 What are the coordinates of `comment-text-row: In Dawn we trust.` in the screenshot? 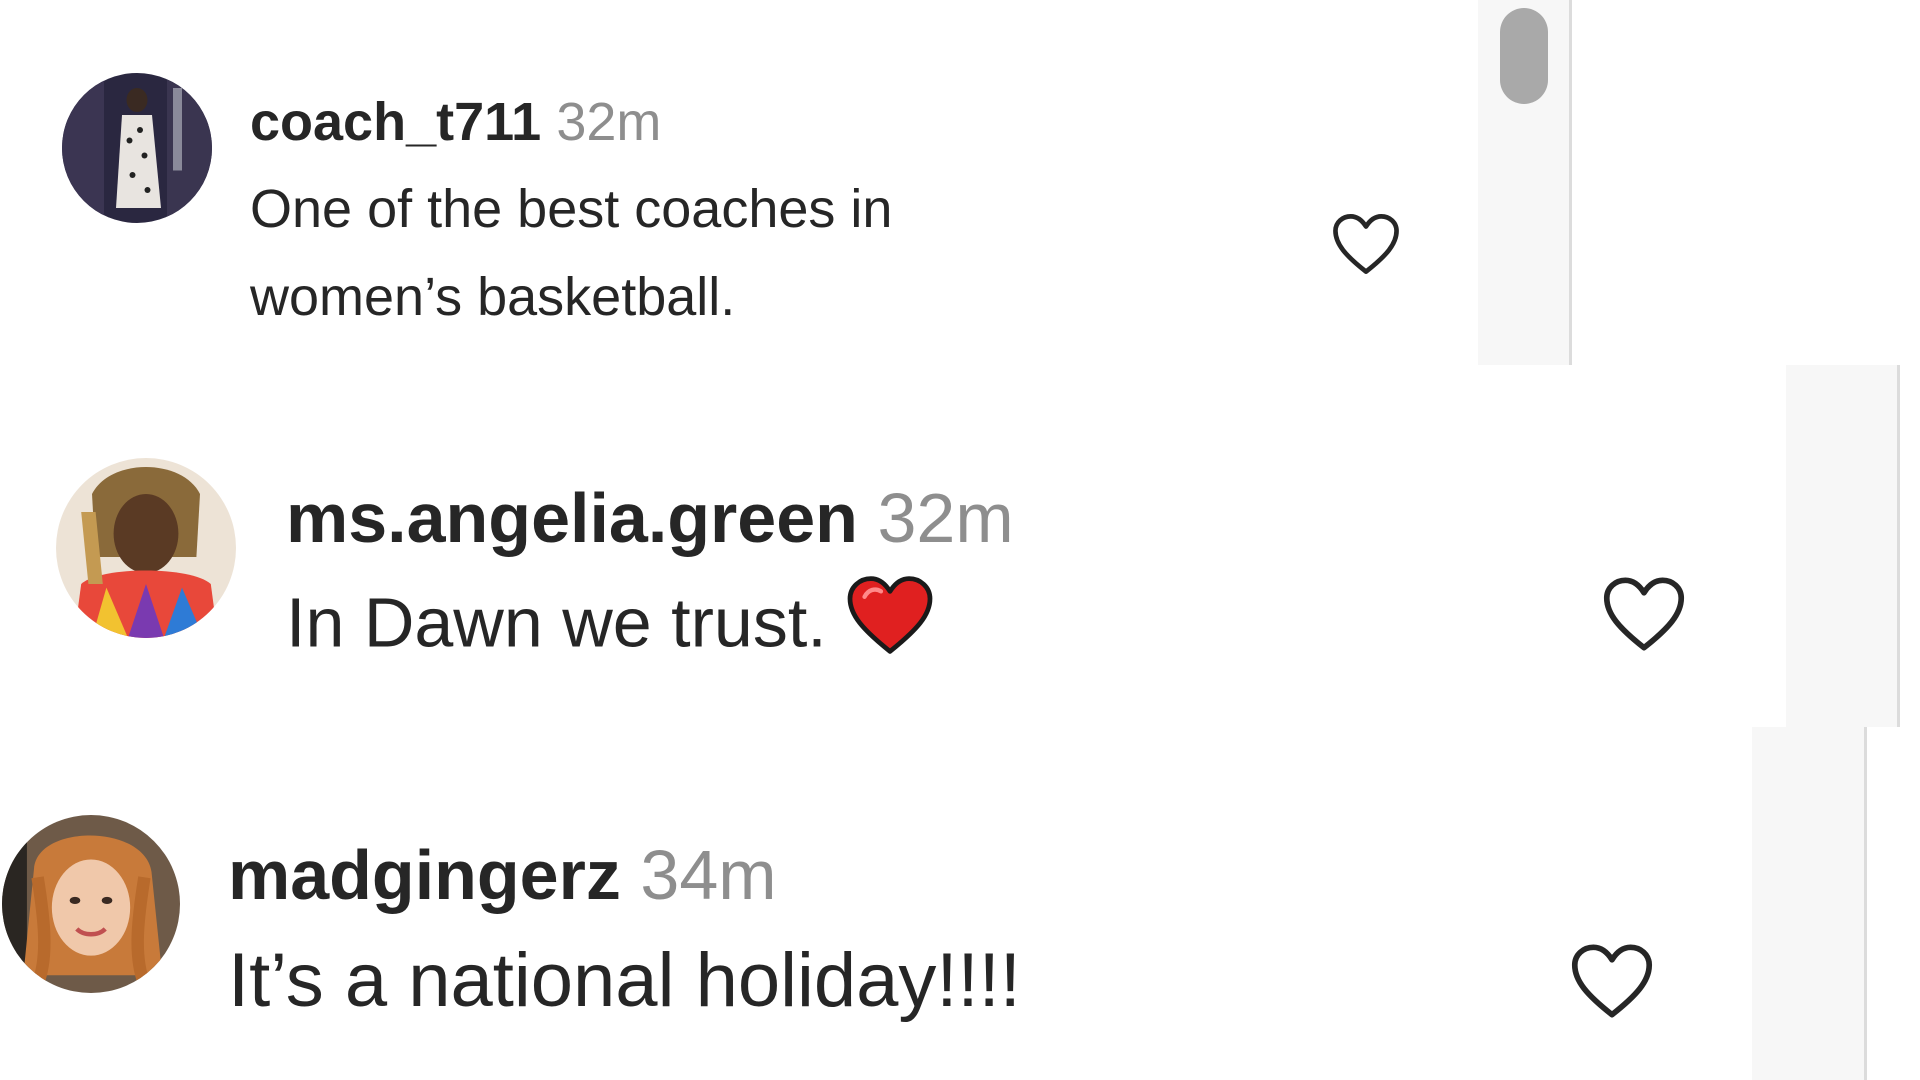 It's located at (611, 620).